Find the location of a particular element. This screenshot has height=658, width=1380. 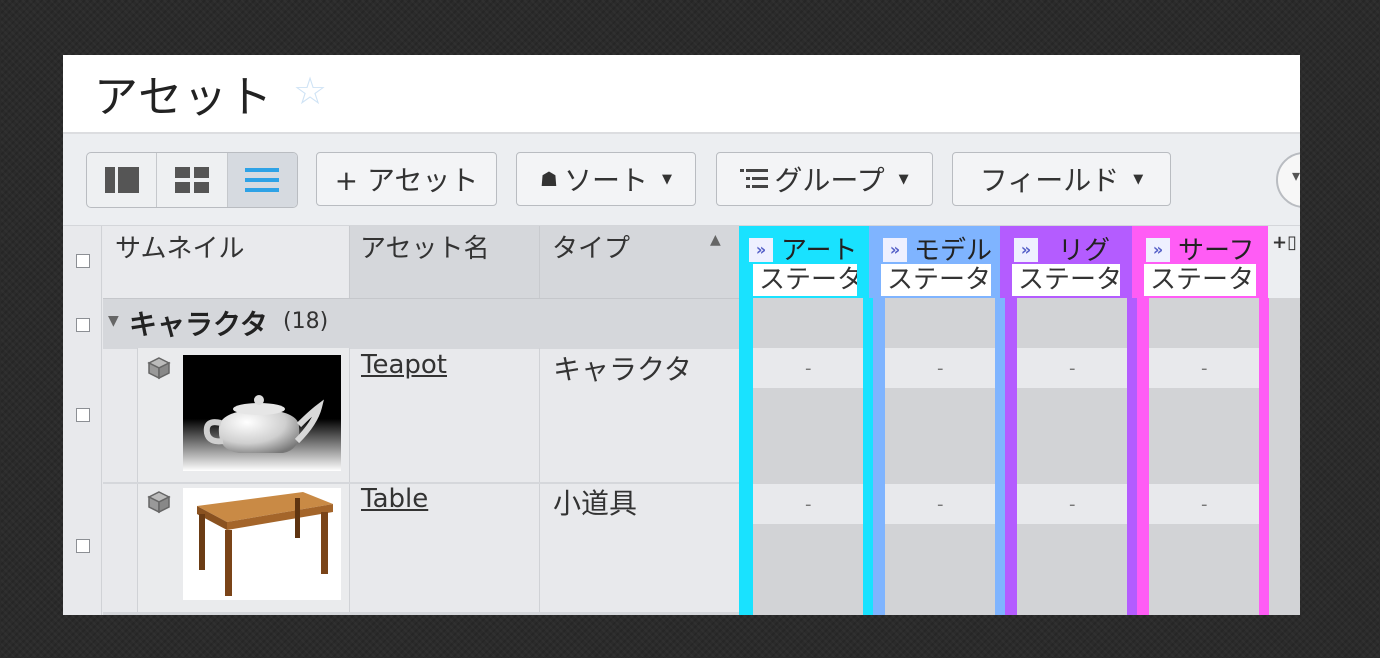

more-options-button: ▾ is located at coordinates (1288, 180).